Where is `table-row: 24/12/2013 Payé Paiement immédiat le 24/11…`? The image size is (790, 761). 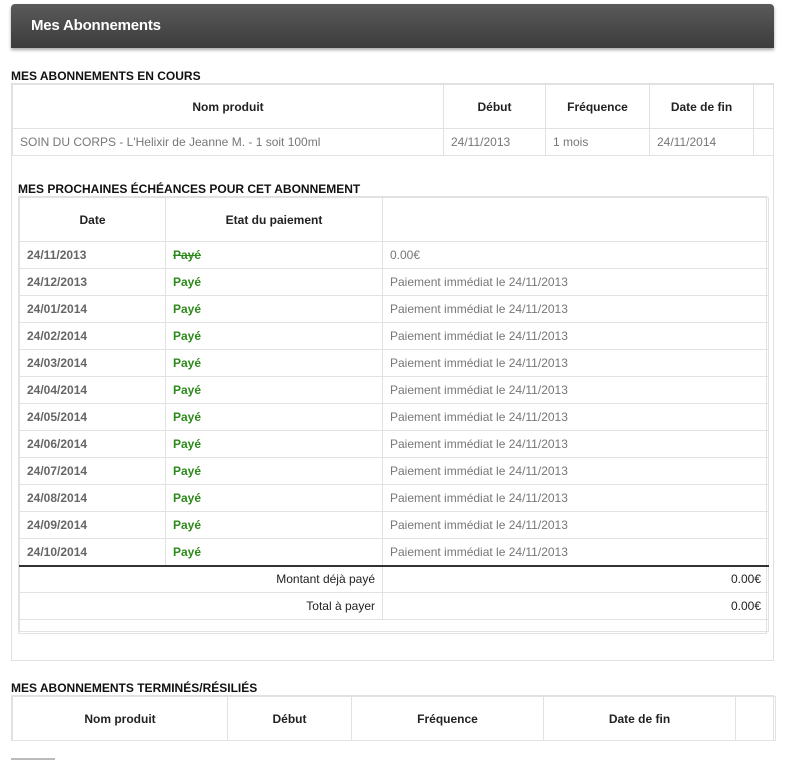
table-row: 24/12/2013 Payé Paiement immédiat le 24/11… is located at coordinates (394, 282).